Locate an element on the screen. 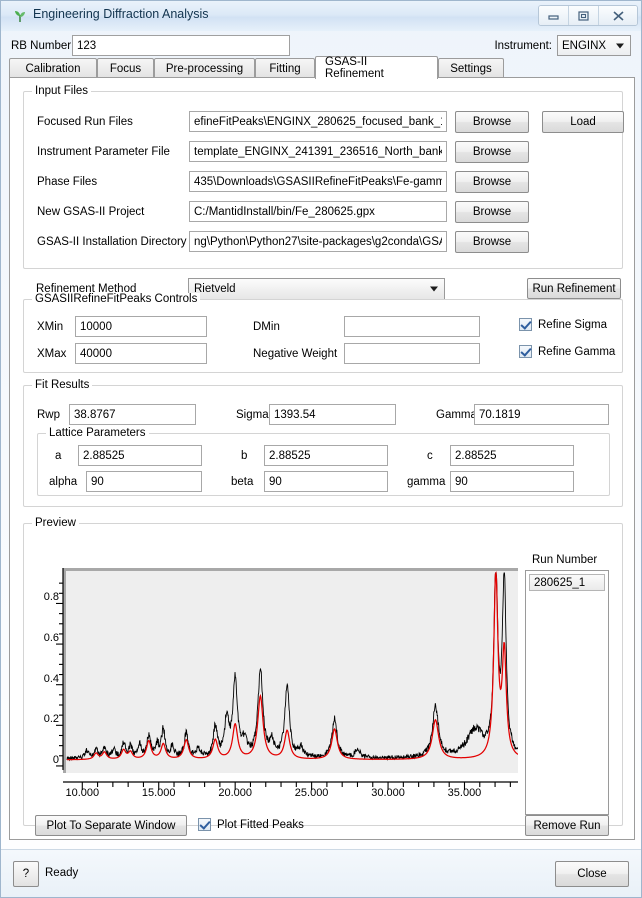 Image resolution: width=642 pixels, height=898 pixels. gsas-ii-installation-directory-input is located at coordinates (318, 241).